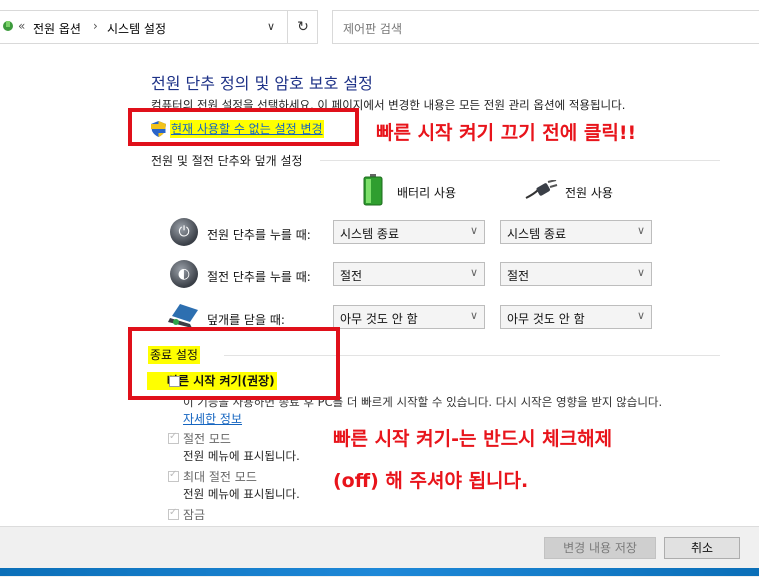 Image resolution: width=759 pixels, height=577 pixels. Describe the element at coordinates (702, 548) in the screenshot. I see `cancel-button: 취소` at that location.